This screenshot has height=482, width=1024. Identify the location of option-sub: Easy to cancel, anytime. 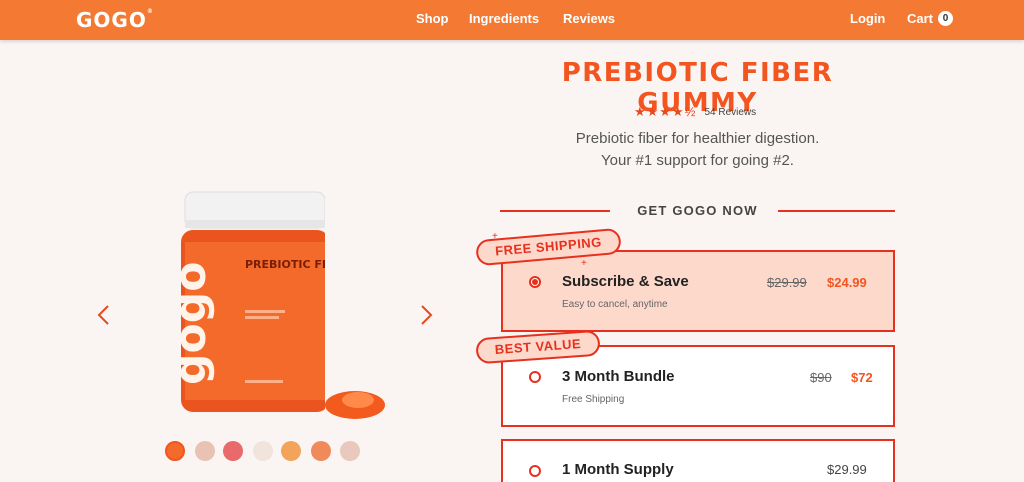
(615, 304).